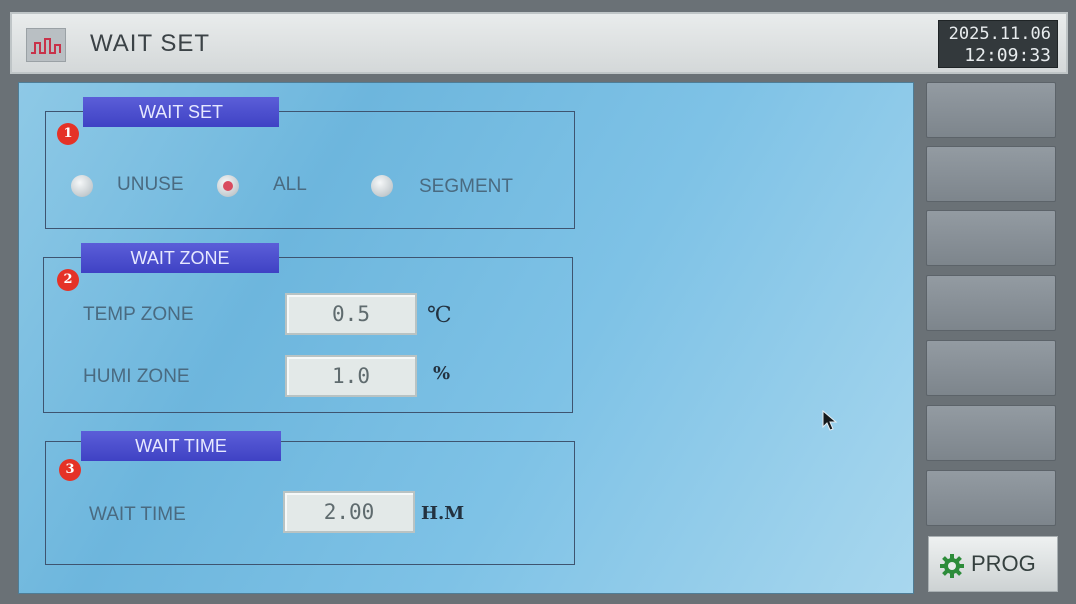 Image resolution: width=1076 pixels, height=604 pixels. I want to click on radio-unuse-label: UNUSE, so click(150, 185).